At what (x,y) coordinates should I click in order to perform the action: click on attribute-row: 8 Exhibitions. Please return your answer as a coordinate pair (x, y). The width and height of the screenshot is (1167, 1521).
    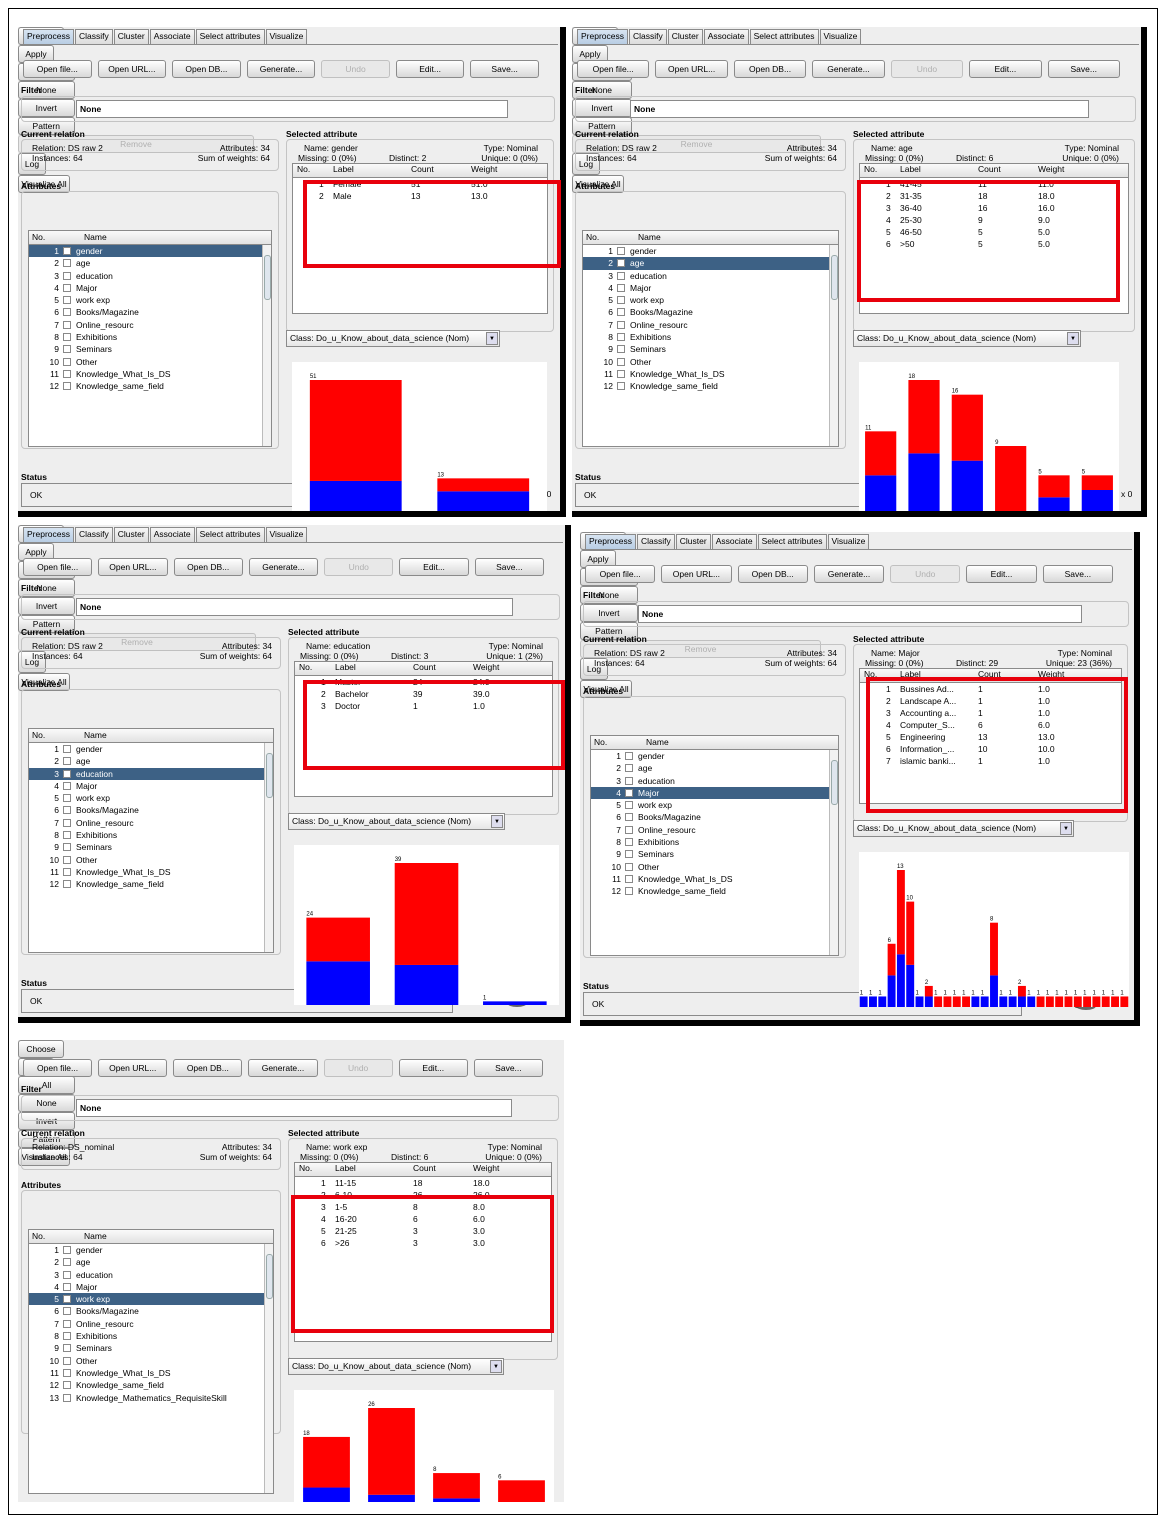
    Looking at the image, I should click on (151, 1336).